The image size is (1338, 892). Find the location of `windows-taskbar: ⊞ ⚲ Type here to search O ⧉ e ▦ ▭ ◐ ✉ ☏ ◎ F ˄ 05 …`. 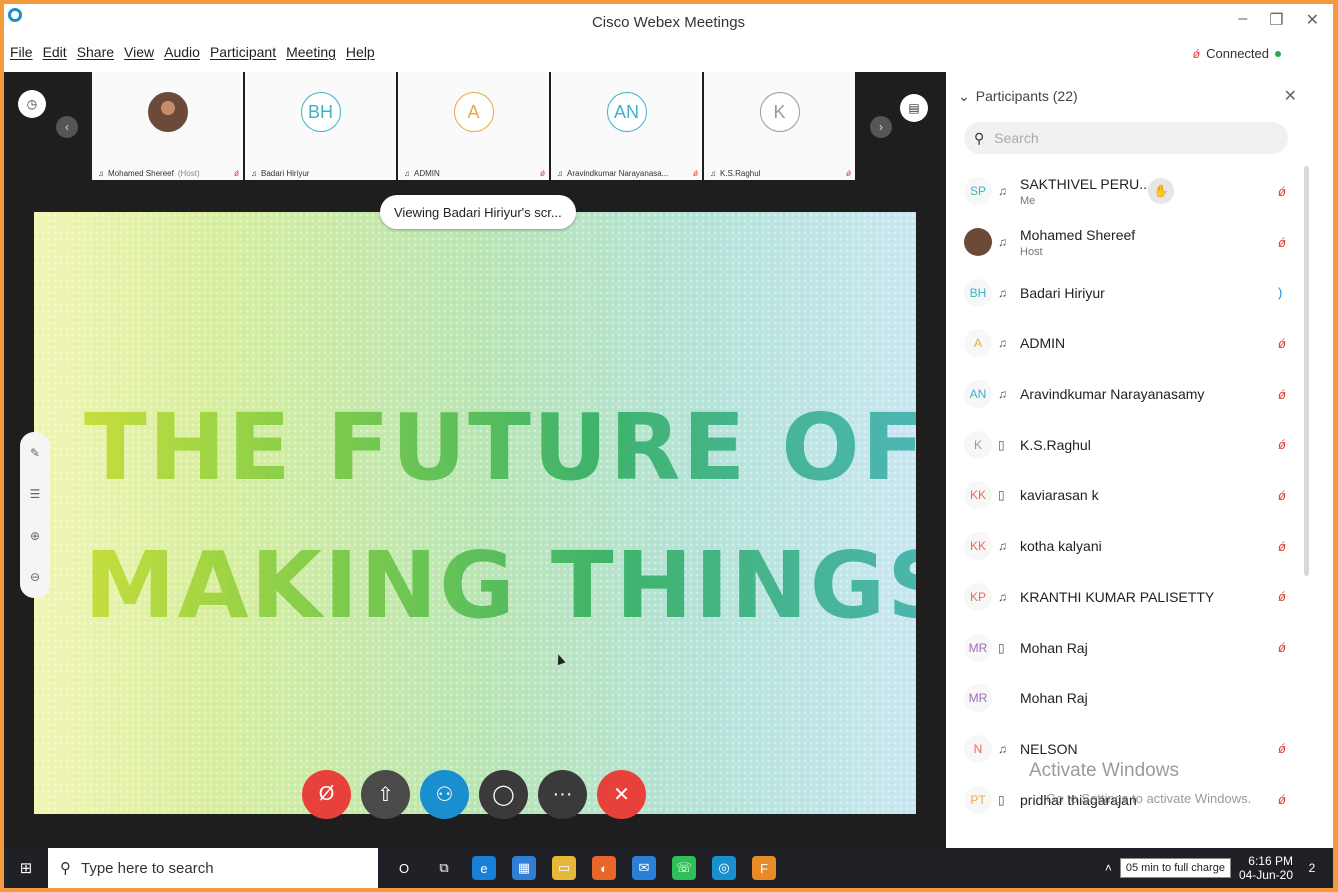

windows-taskbar: ⊞ ⚲ Type here to search O ⧉ e ▦ ▭ ◐ ✉ ☏ ◎ F ˄ 05 … is located at coordinates (668, 868).